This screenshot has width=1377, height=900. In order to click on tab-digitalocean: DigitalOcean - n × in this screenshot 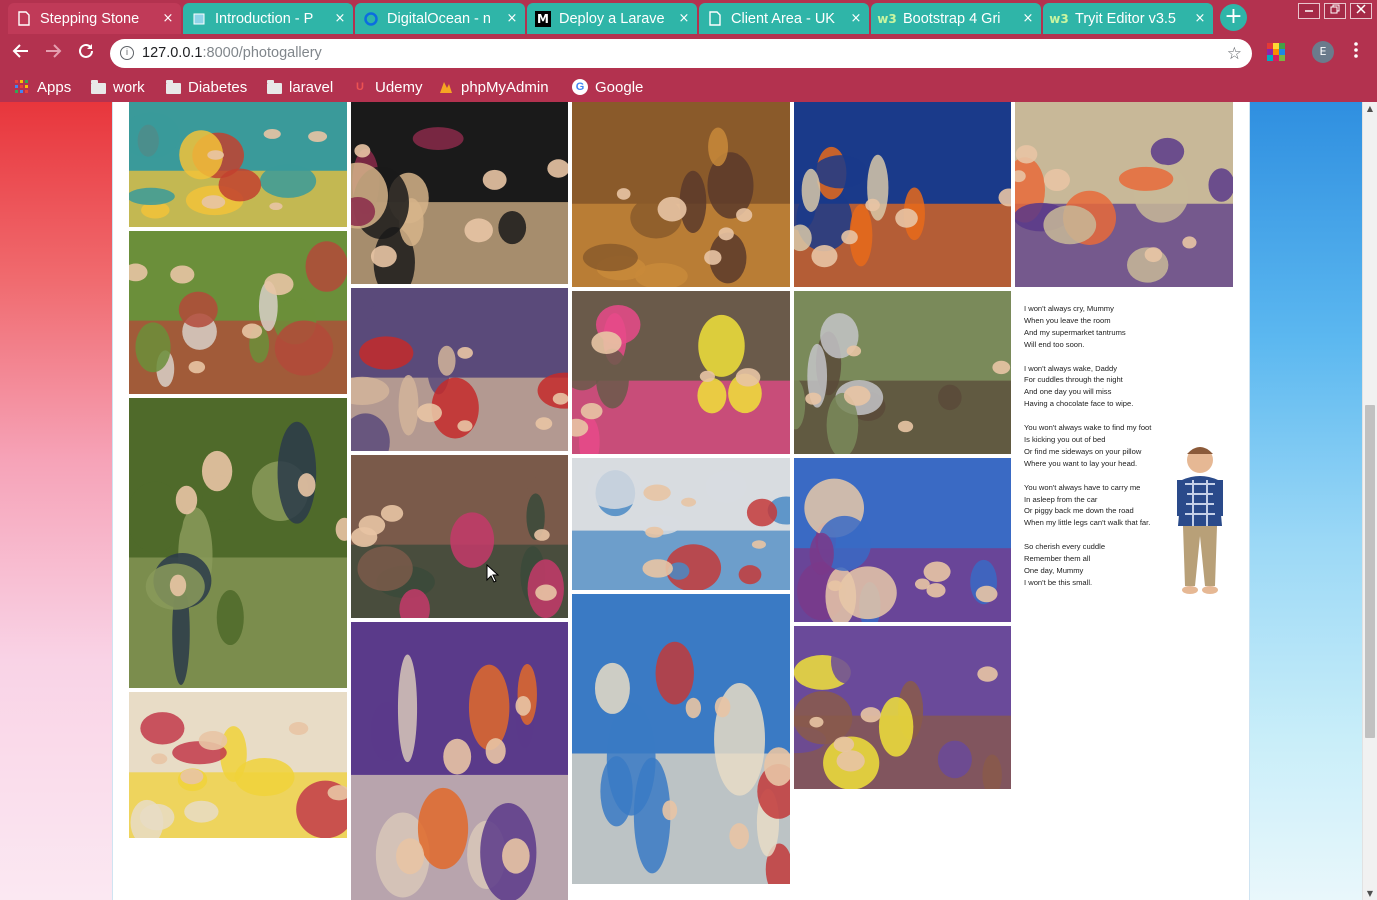, I will do `click(440, 18)`.